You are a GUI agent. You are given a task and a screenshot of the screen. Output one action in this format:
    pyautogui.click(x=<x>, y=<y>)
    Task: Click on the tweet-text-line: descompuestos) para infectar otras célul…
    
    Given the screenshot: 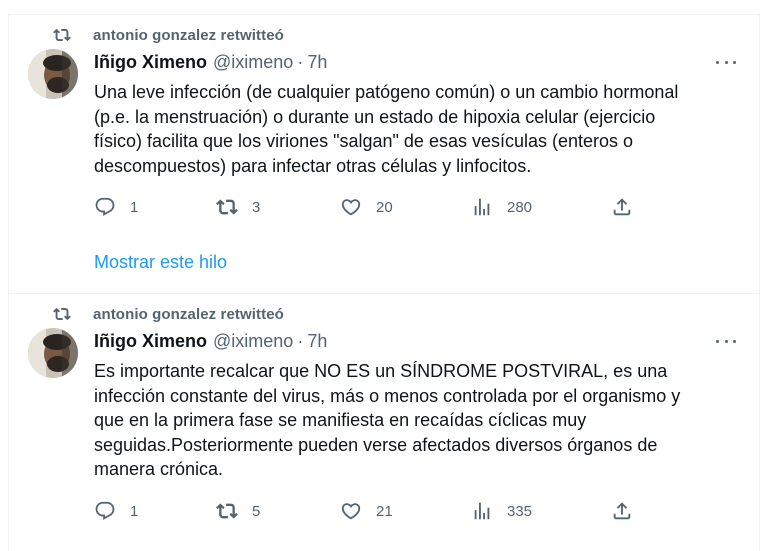 What is the action you would take?
    pyautogui.click(x=313, y=165)
    